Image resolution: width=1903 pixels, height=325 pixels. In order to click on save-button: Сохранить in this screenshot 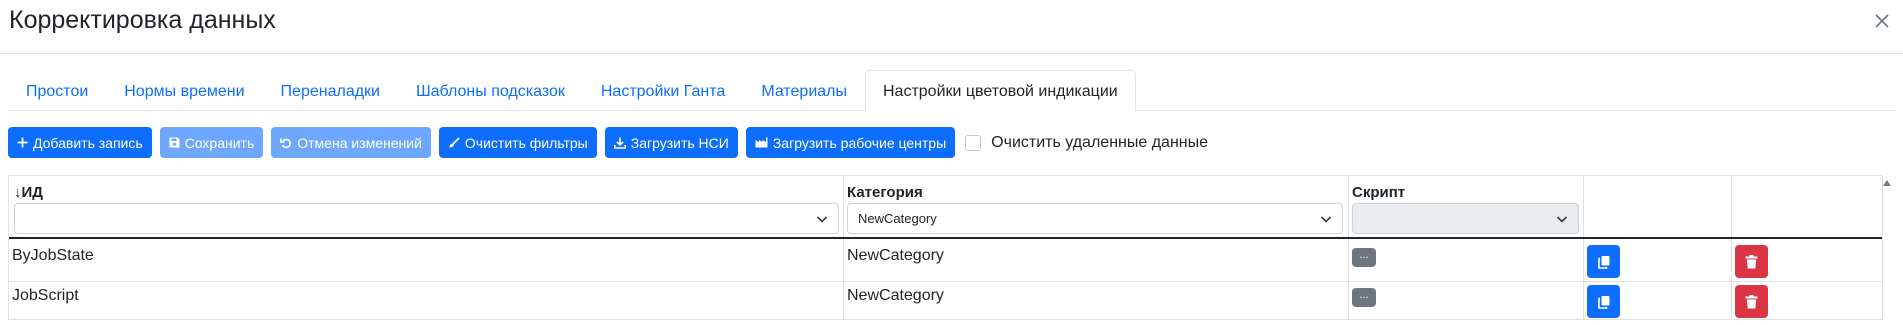, I will do `click(211, 142)`.